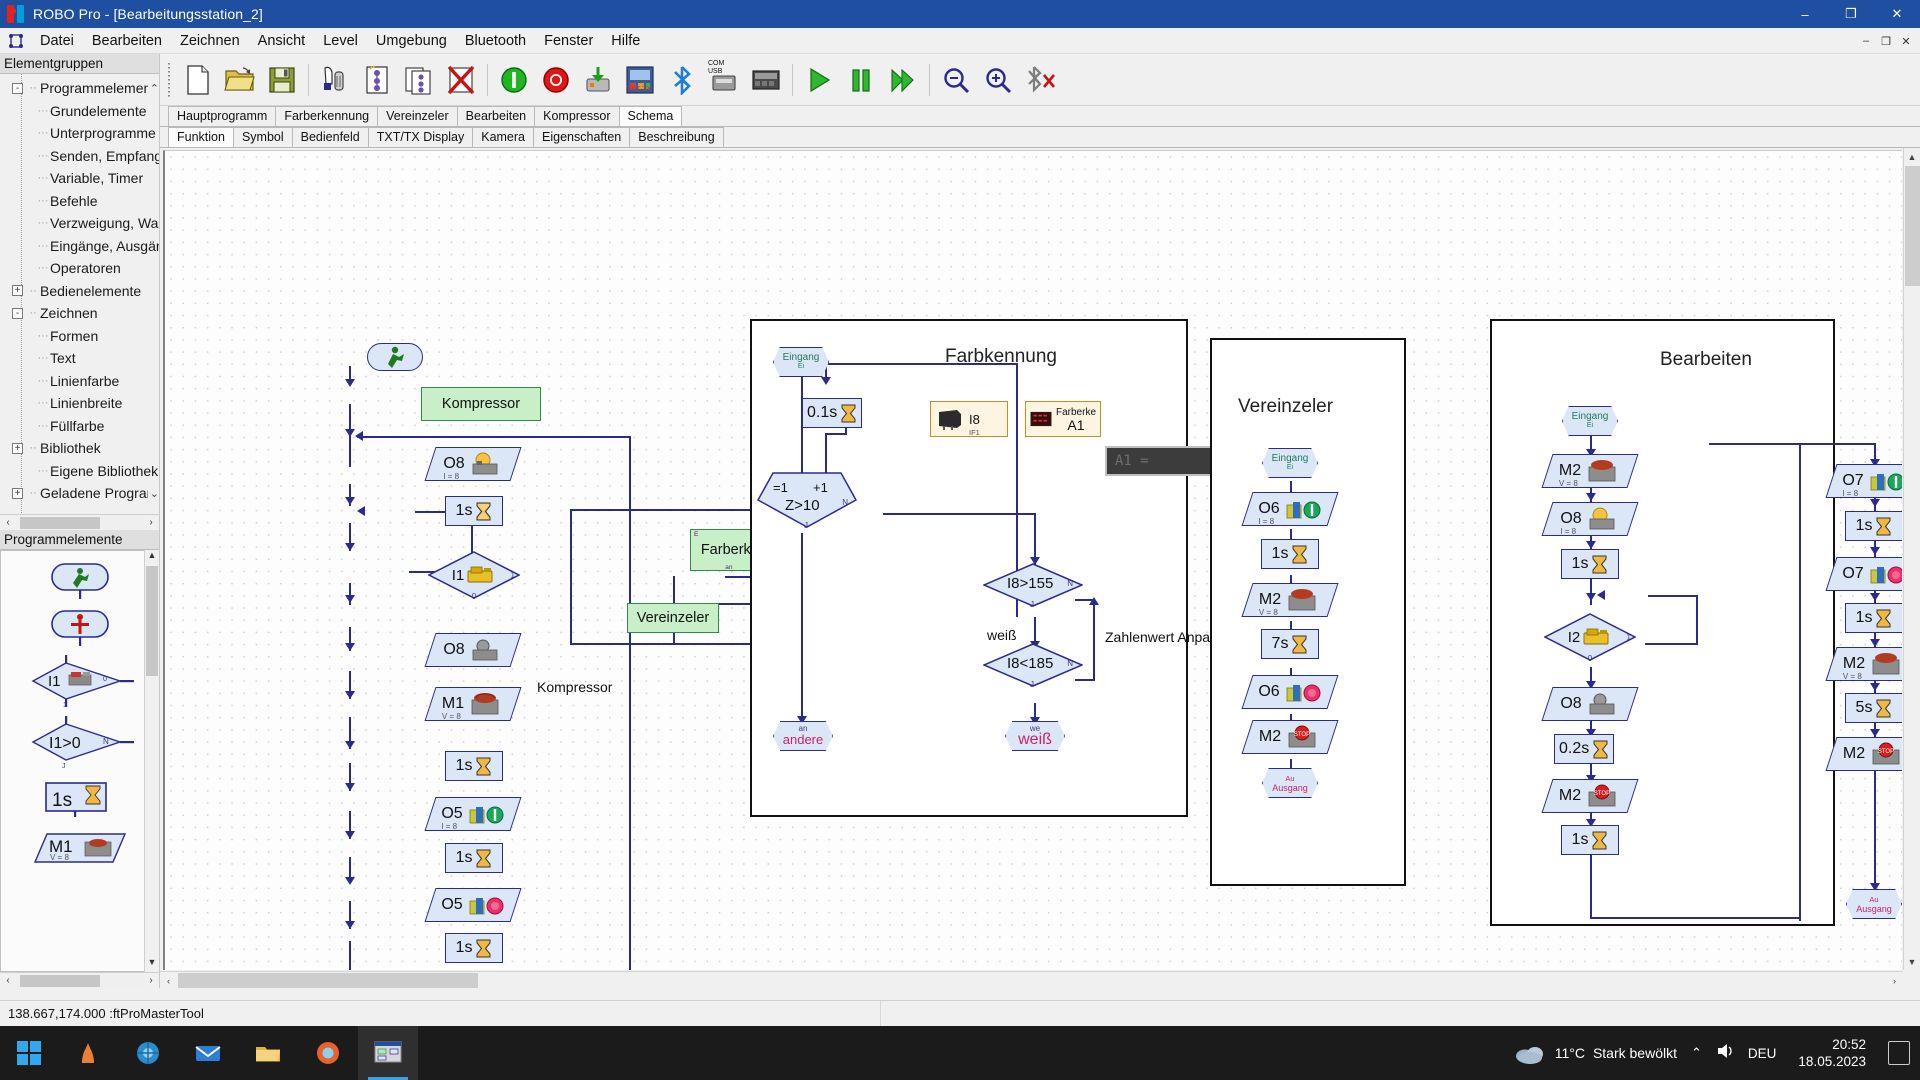 This screenshot has width=1920, height=1080. Describe the element at coordinates (1726, 1053) in the screenshot. I see `volume-icon` at that location.